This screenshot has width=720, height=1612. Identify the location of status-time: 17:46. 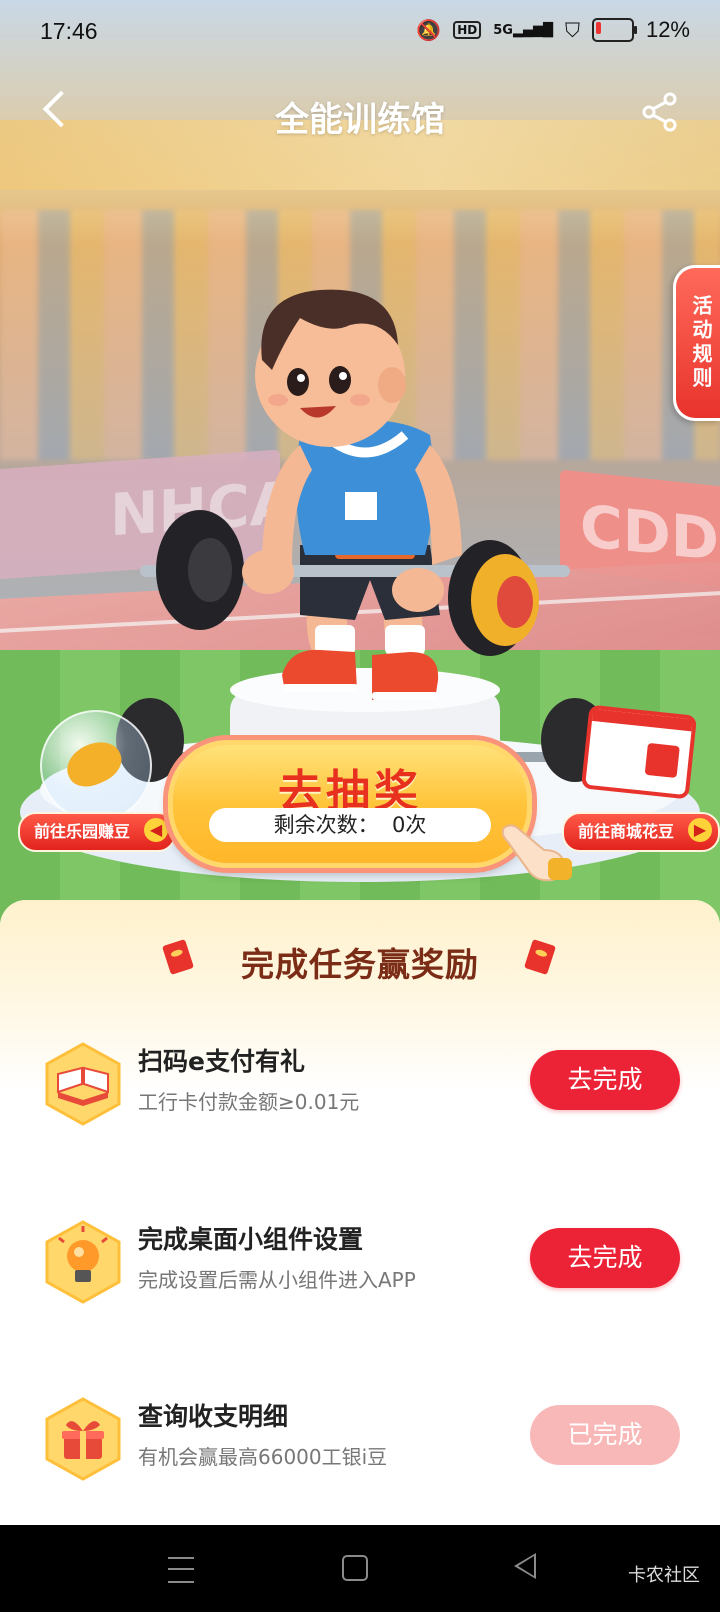
(69, 31).